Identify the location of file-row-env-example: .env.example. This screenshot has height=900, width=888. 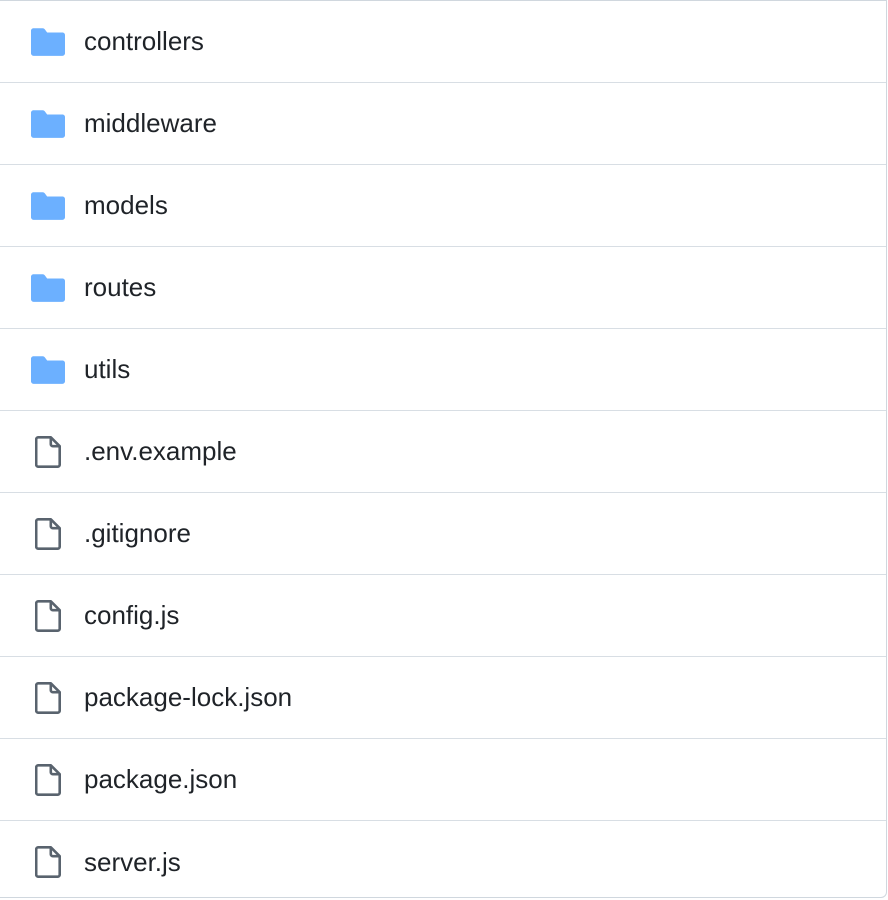
(443, 452).